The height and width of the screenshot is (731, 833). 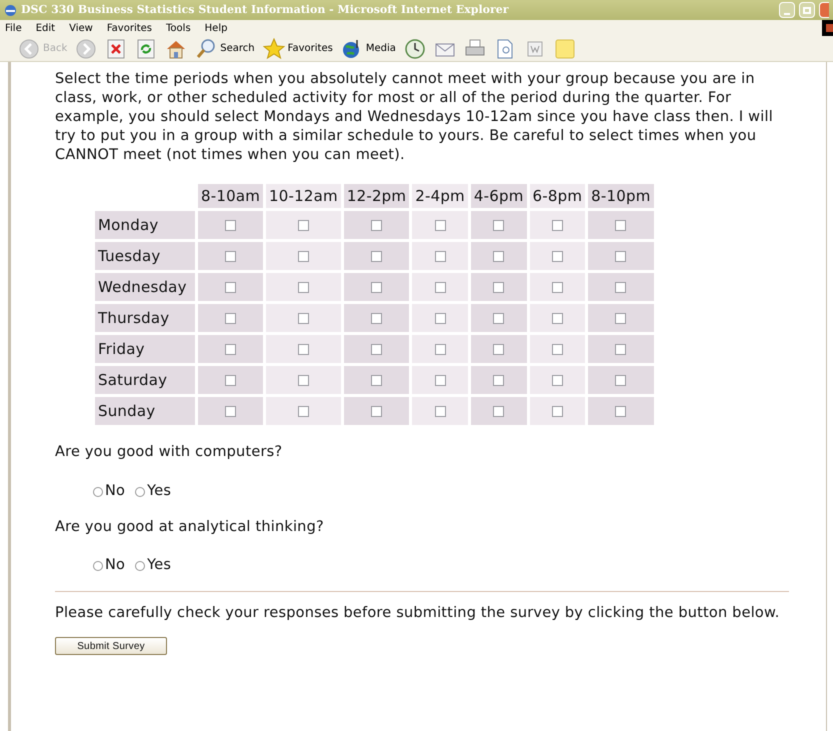 What do you see at coordinates (145, 256) in the screenshot?
I see `day-cell: Tuesday` at bounding box center [145, 256].